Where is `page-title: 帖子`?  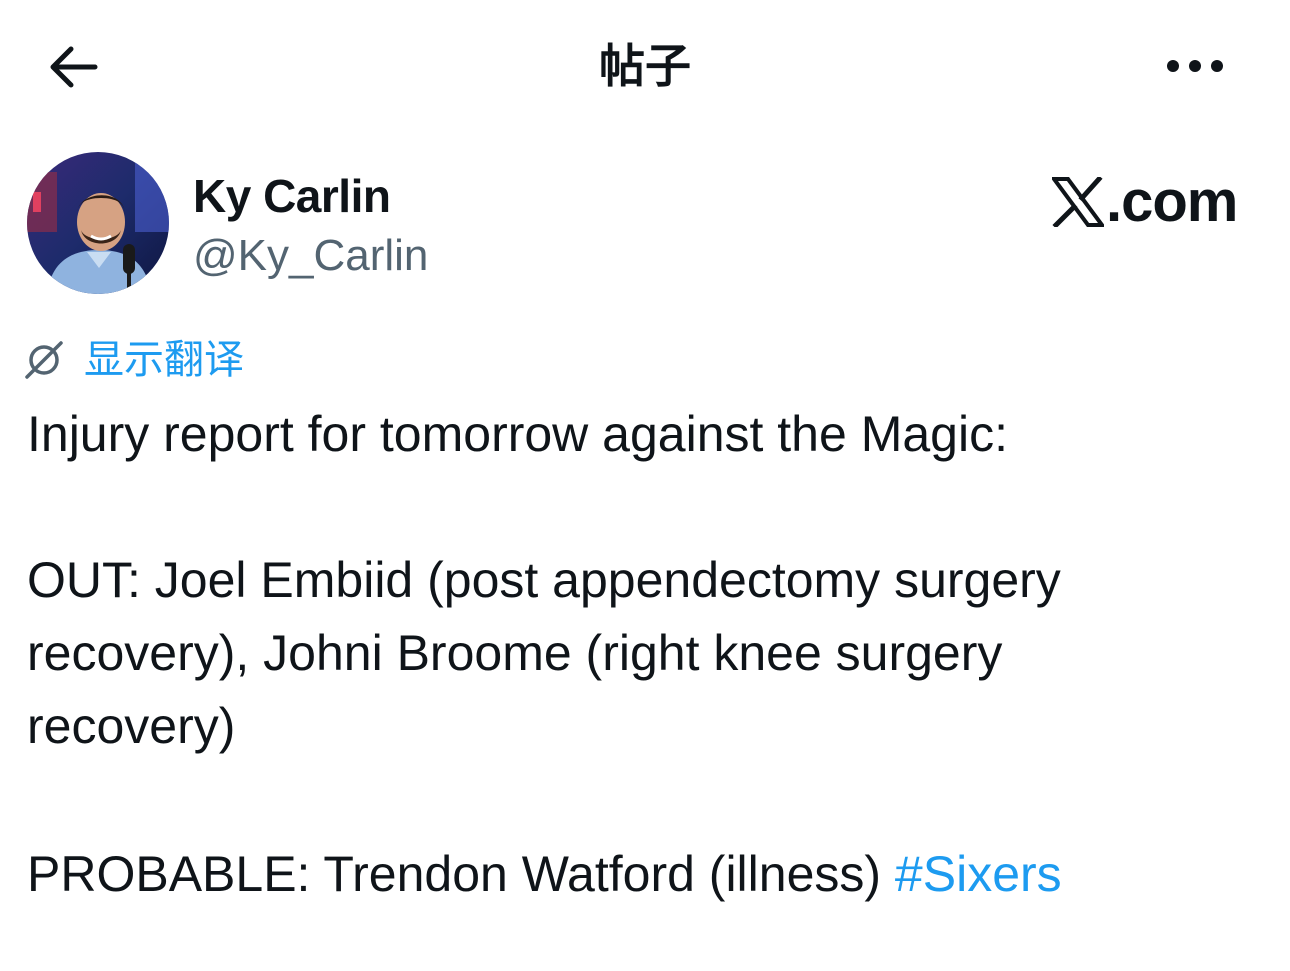 page-title: 帖子 is located at coordinates (645, 66).